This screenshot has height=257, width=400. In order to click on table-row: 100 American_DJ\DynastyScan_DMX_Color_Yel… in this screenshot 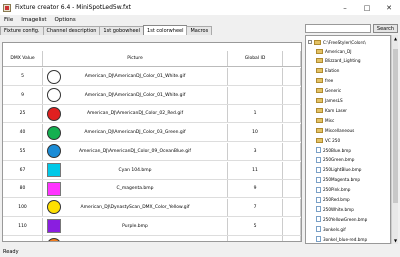, I will do `click(152, 207)`.